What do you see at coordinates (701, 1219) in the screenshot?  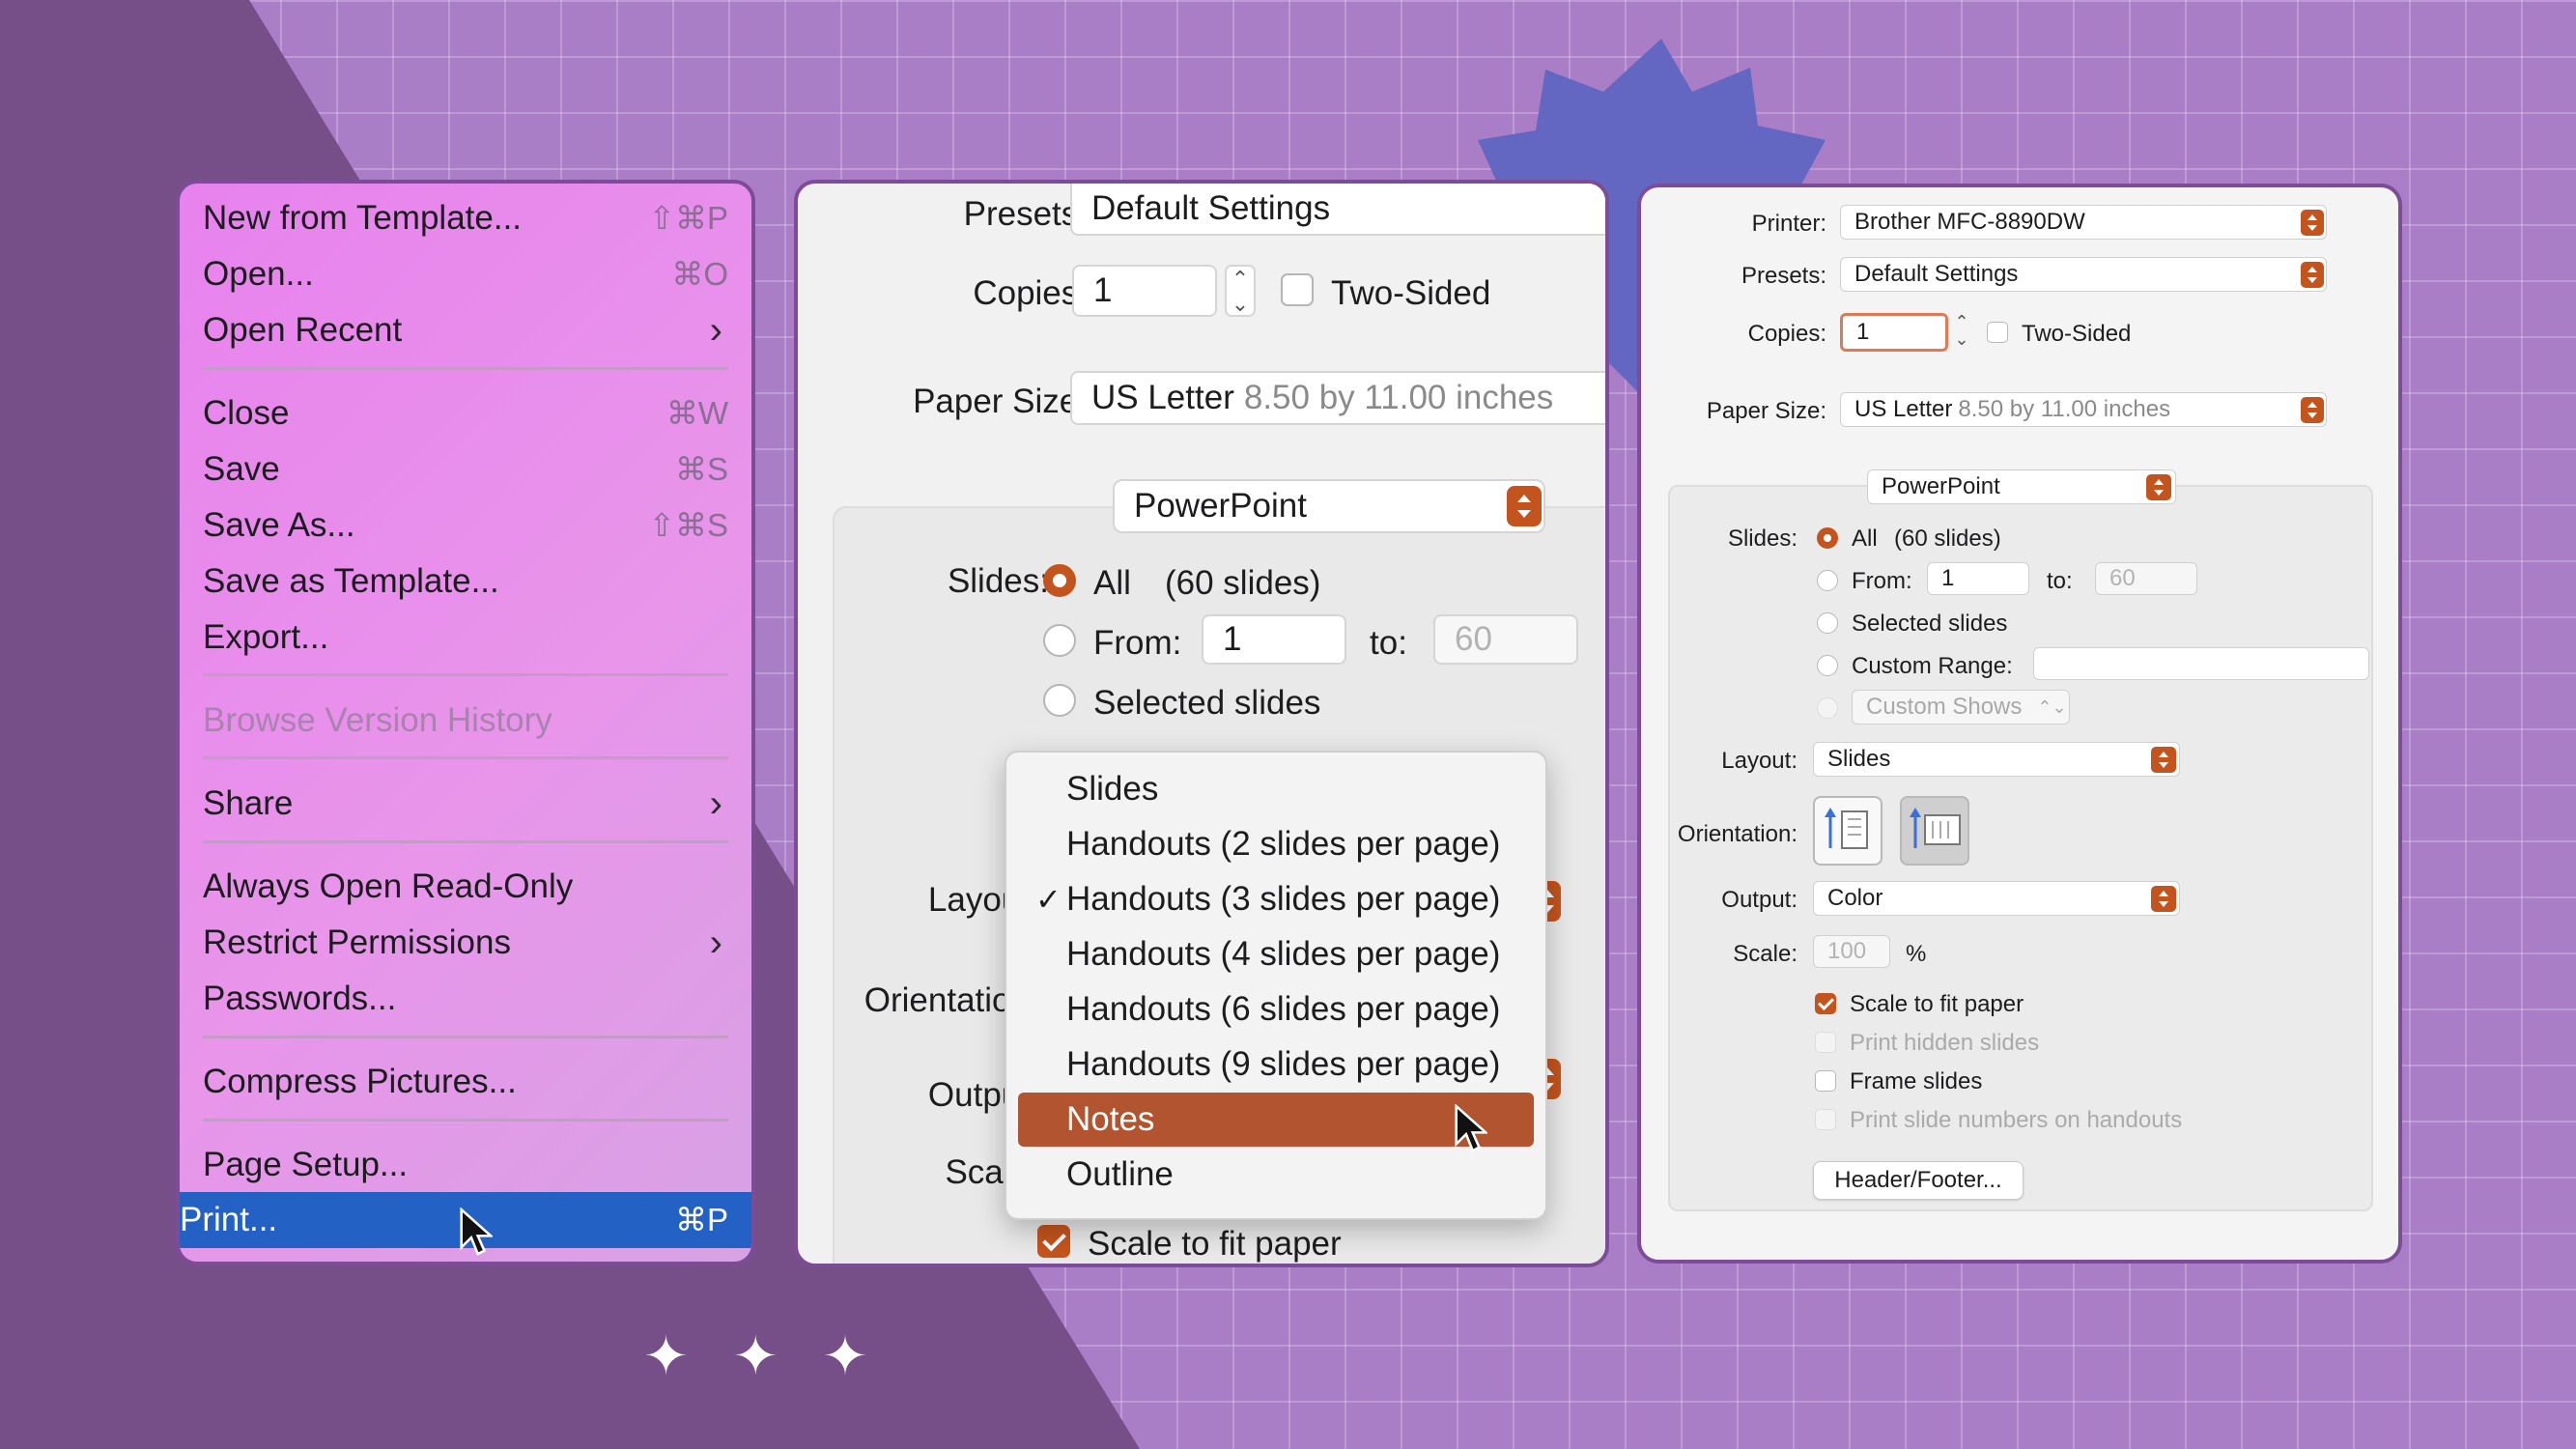 I see `menu-shortcut: ⌘P` at bounding box center [701, 1219].